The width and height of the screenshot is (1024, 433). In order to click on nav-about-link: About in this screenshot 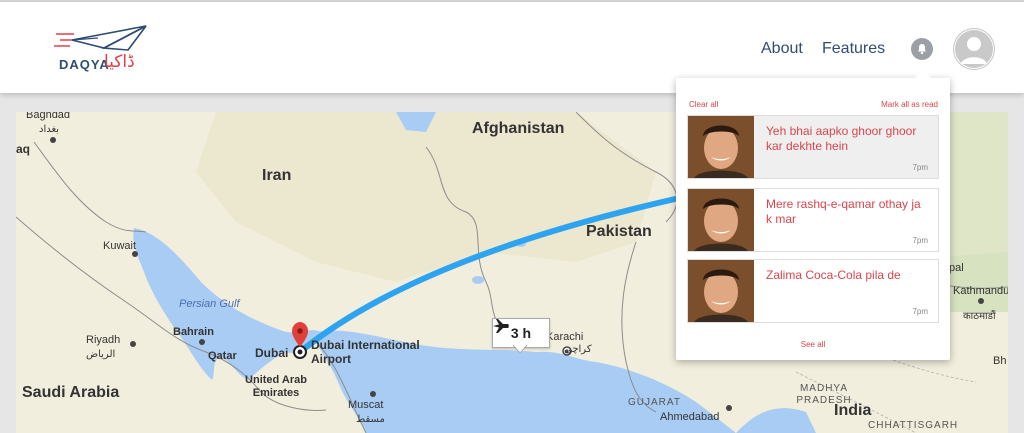, I will do `click(782, 49)`.